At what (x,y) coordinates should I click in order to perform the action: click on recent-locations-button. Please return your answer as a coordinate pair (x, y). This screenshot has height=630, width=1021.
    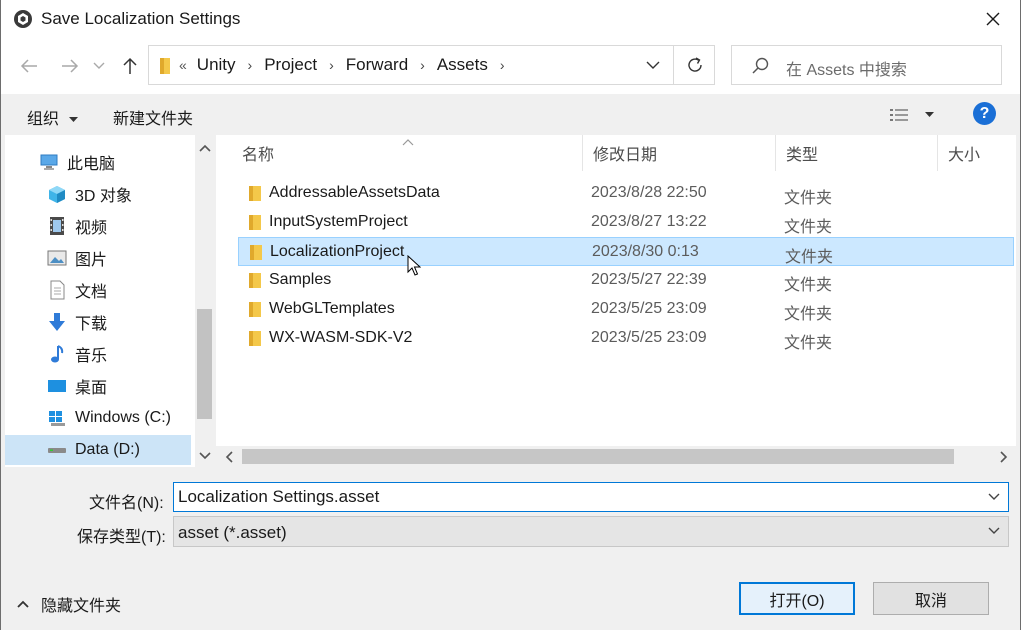
    Looking at the image, I should click on (99, 66).